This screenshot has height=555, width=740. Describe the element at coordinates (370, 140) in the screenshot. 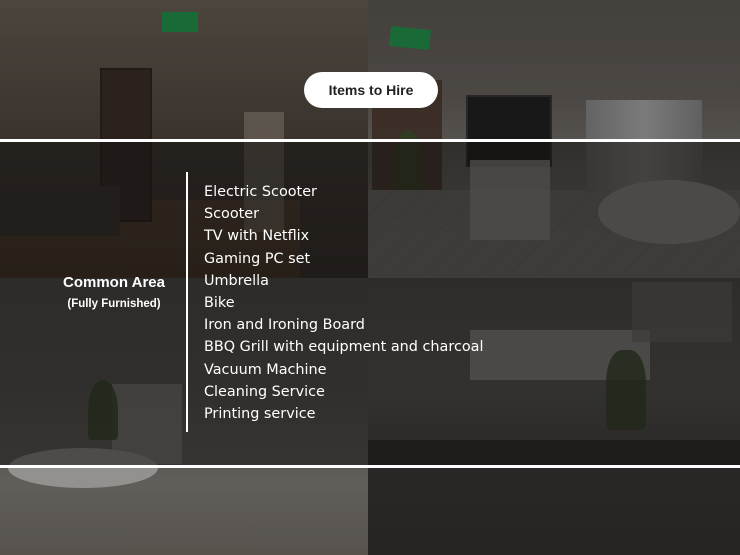

I see `top-divider` at that location.